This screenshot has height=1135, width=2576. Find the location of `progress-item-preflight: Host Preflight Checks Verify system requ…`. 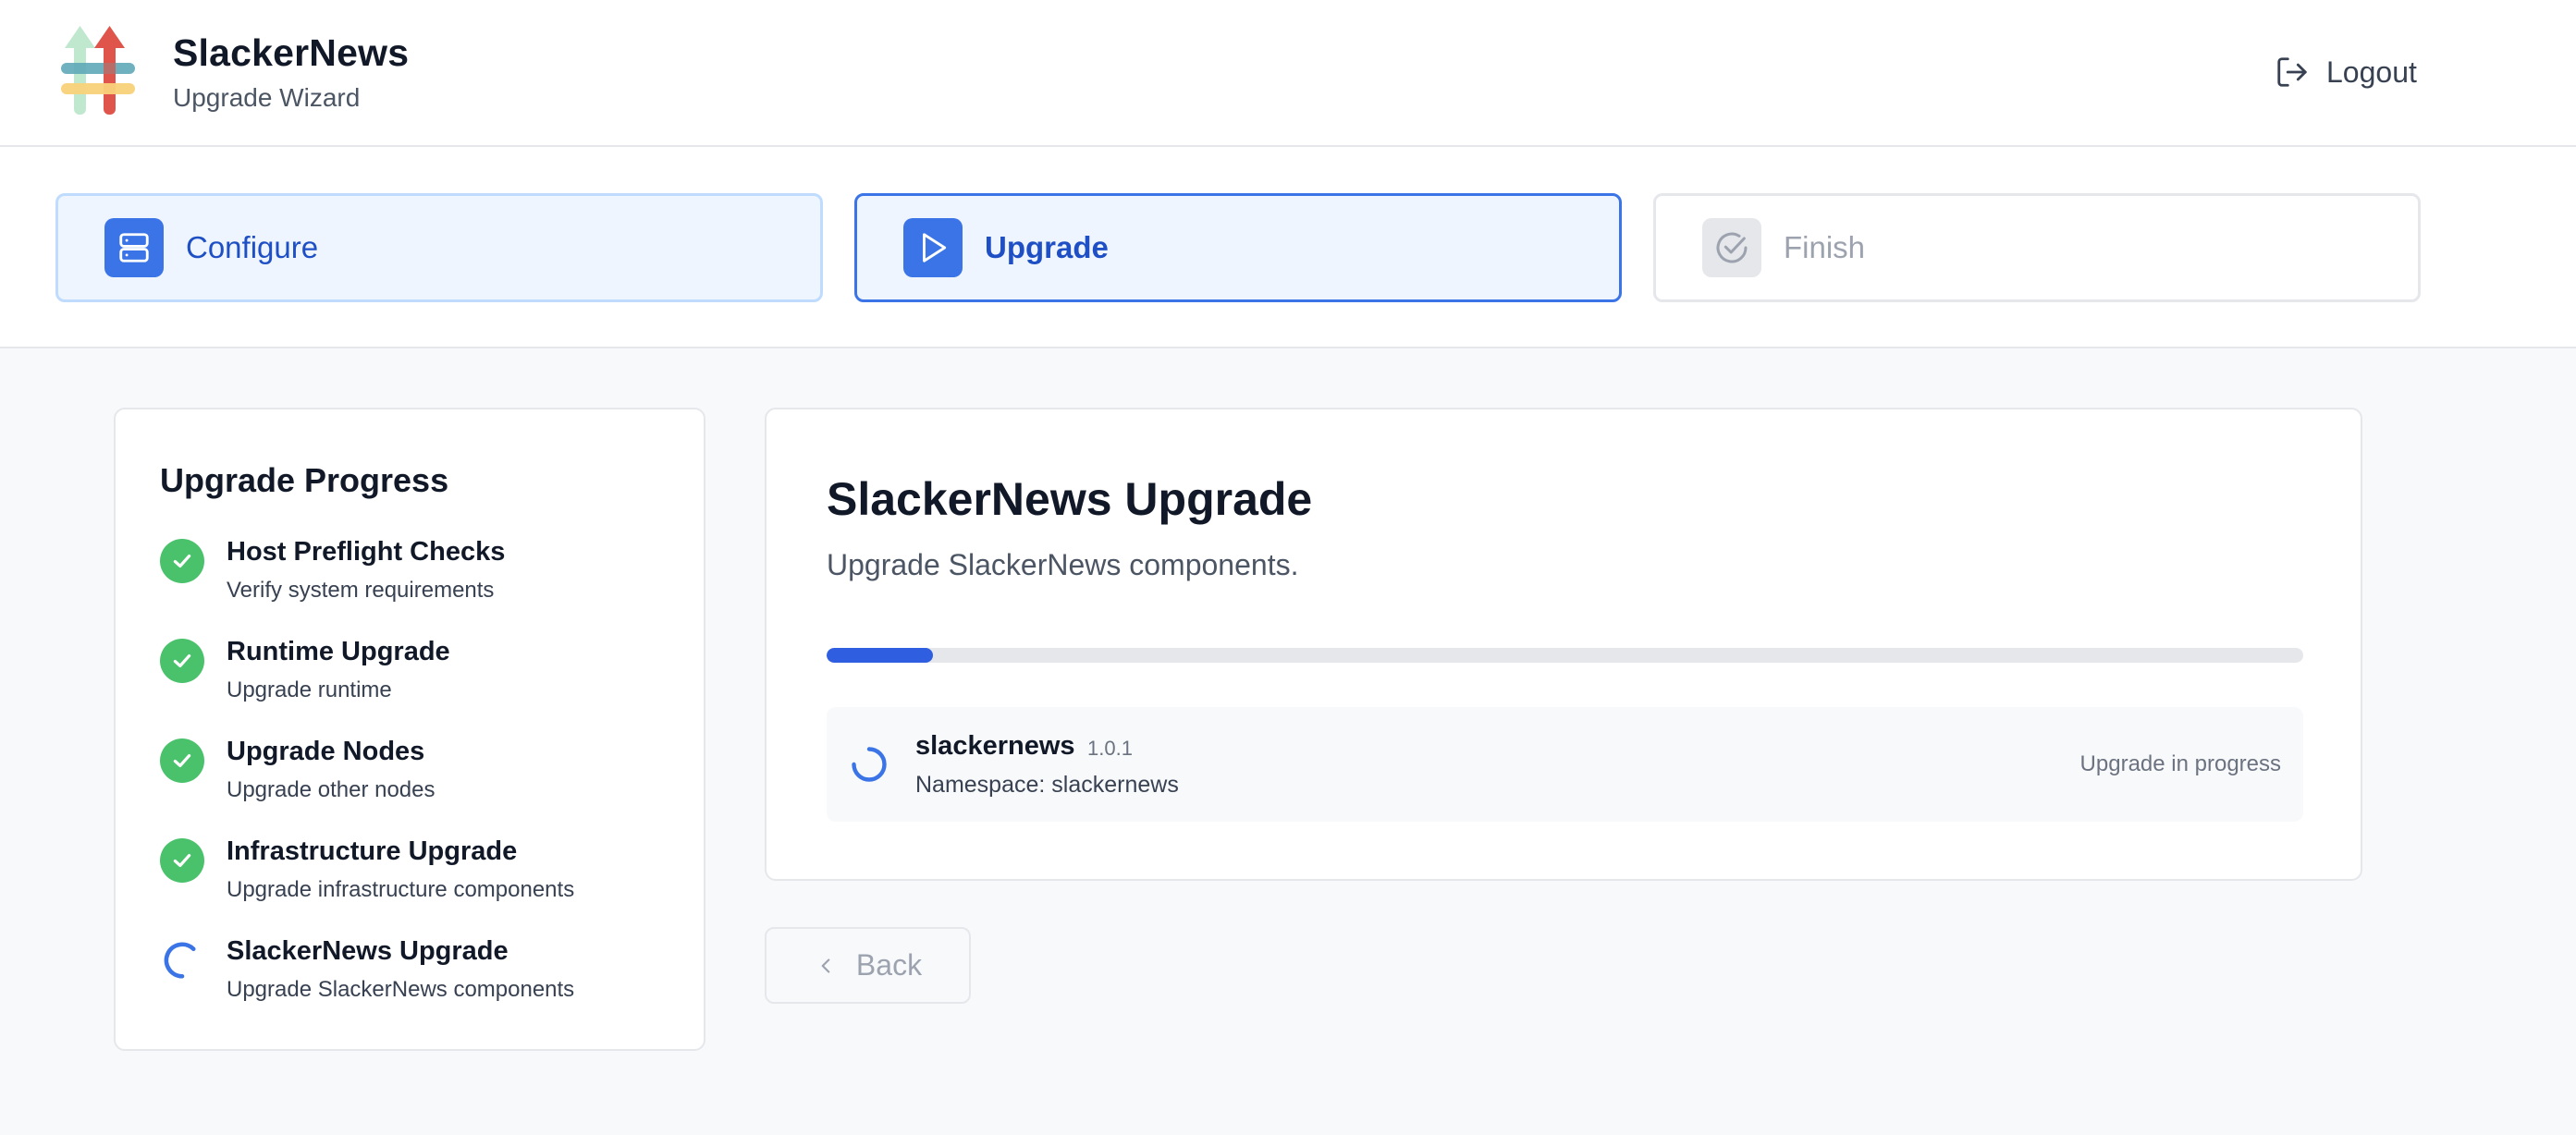

progress-item-preflight: Host Preflight Checks Verify system requ… is located at coordinates (419, 578).